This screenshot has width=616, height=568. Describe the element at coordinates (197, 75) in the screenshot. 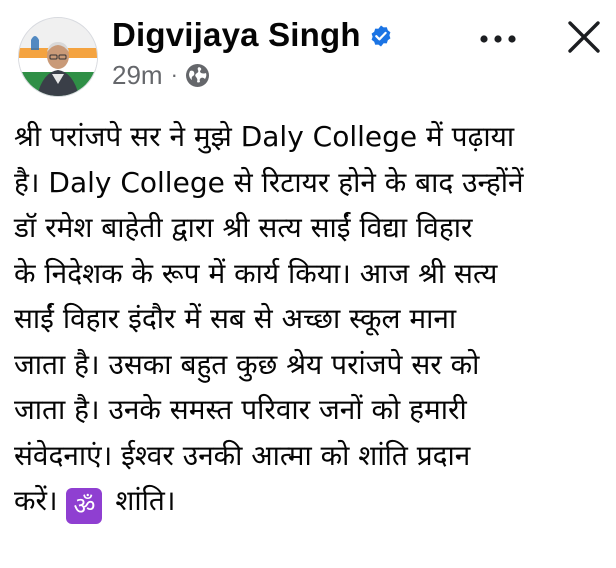

I see `globe-icon` at that location.